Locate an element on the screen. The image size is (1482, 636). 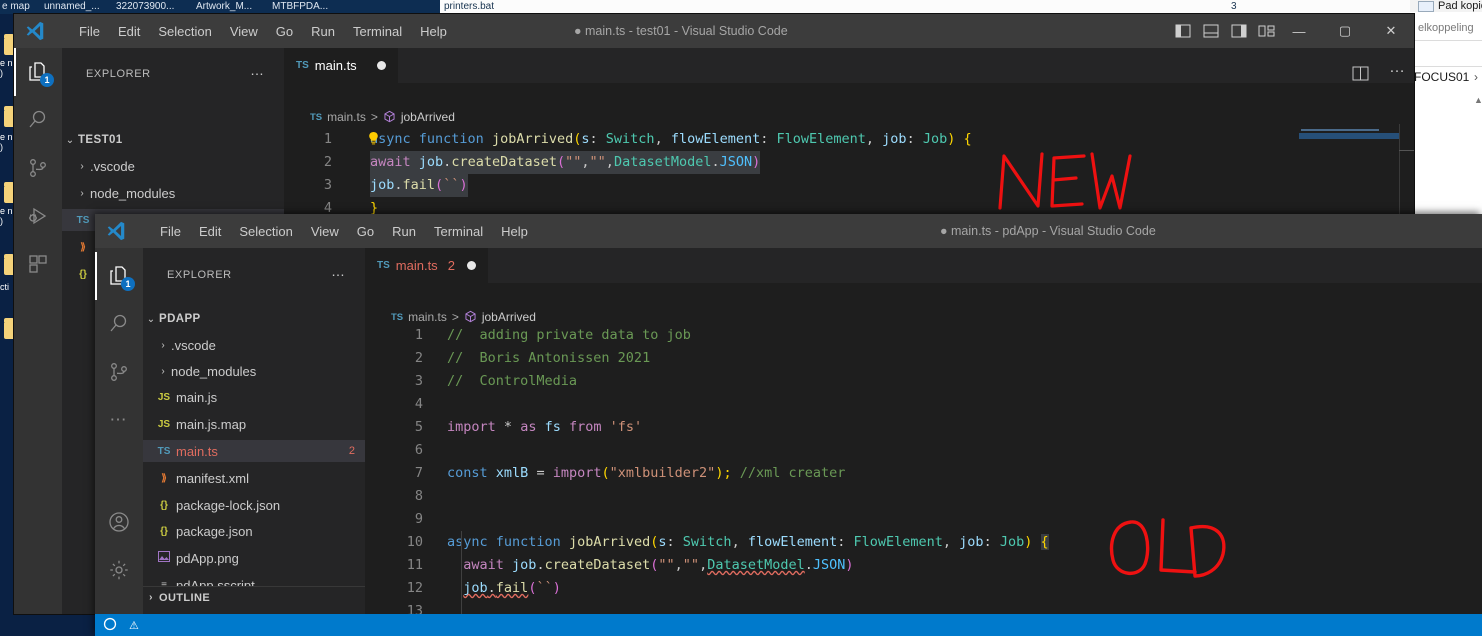
toggle-primary-sidebar-icon is located at coordinates (1183, 31).